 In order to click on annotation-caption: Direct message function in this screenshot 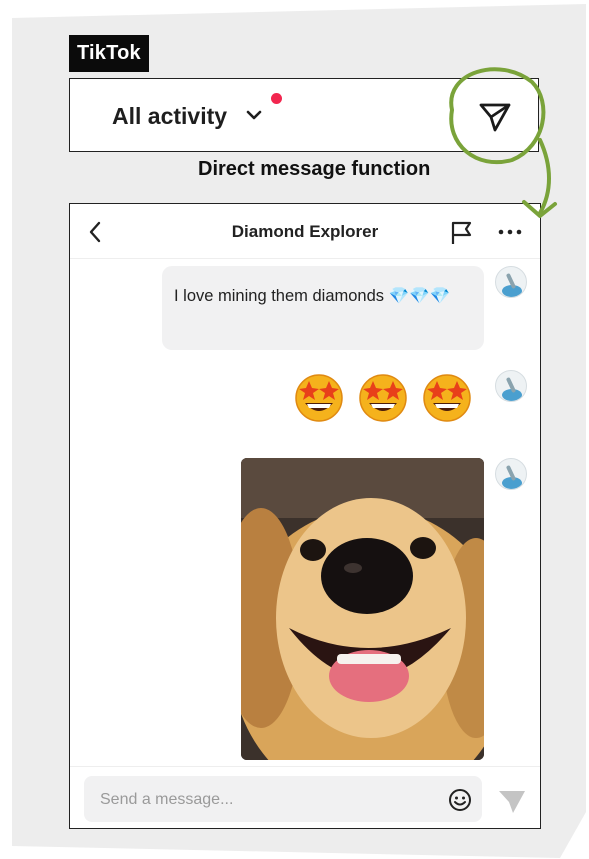, I will do `click(314, 169)`.